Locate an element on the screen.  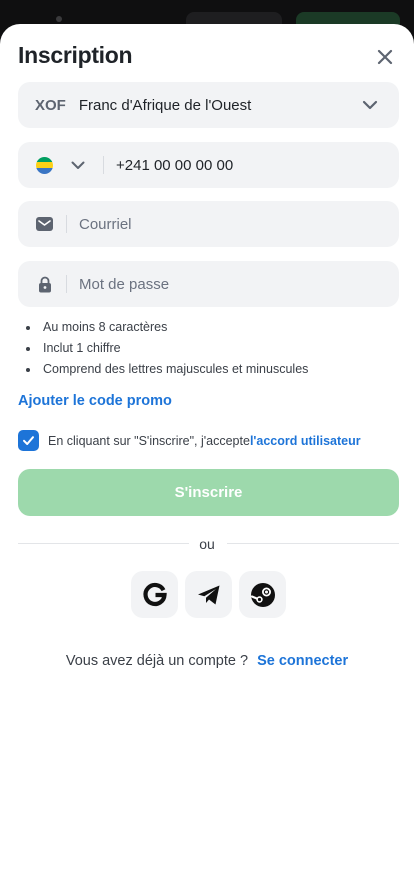
telegram-icon is located at coordinates (208, 594).